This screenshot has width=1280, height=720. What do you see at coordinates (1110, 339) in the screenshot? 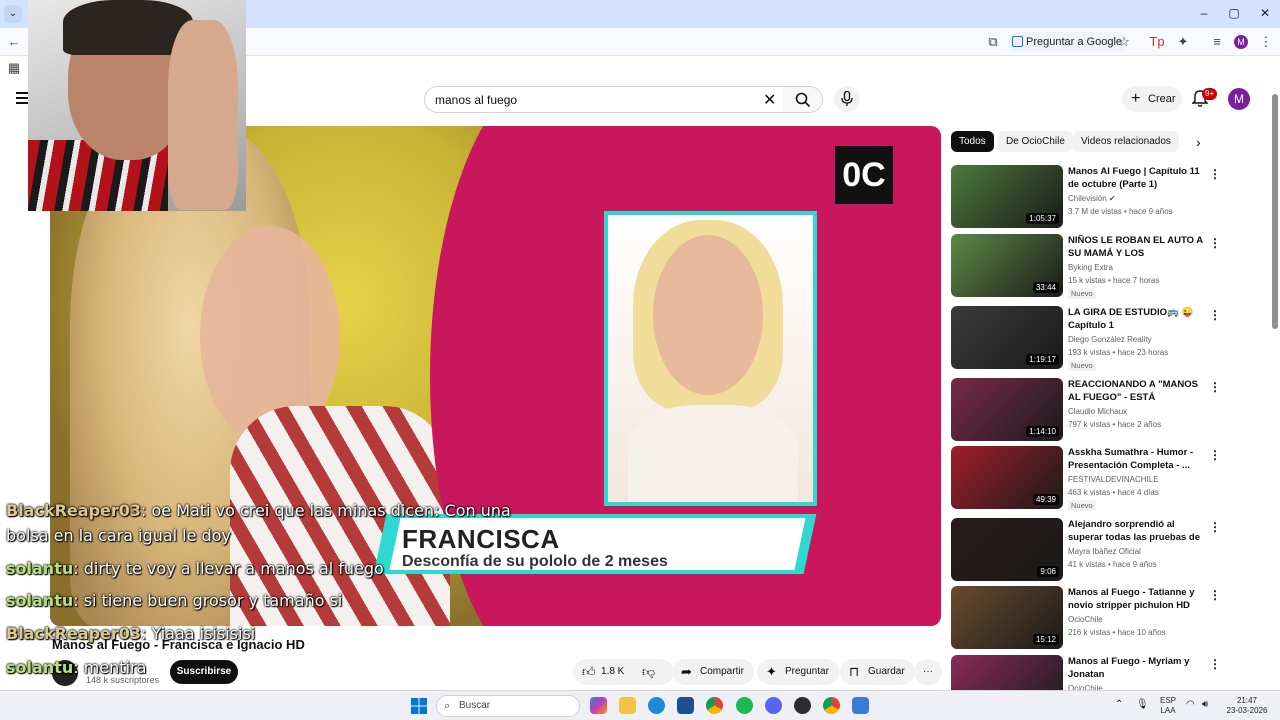
I see `channel-name: Diego González Reality` at bounding box center [1110, 339].